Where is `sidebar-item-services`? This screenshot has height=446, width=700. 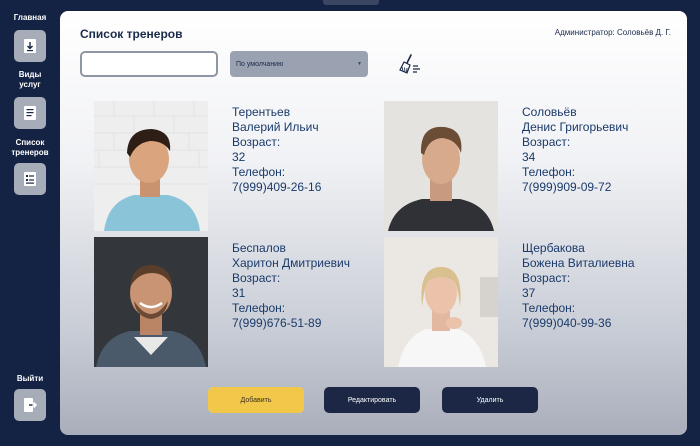 sidebar-item-services is located at coordinates (30, 113).